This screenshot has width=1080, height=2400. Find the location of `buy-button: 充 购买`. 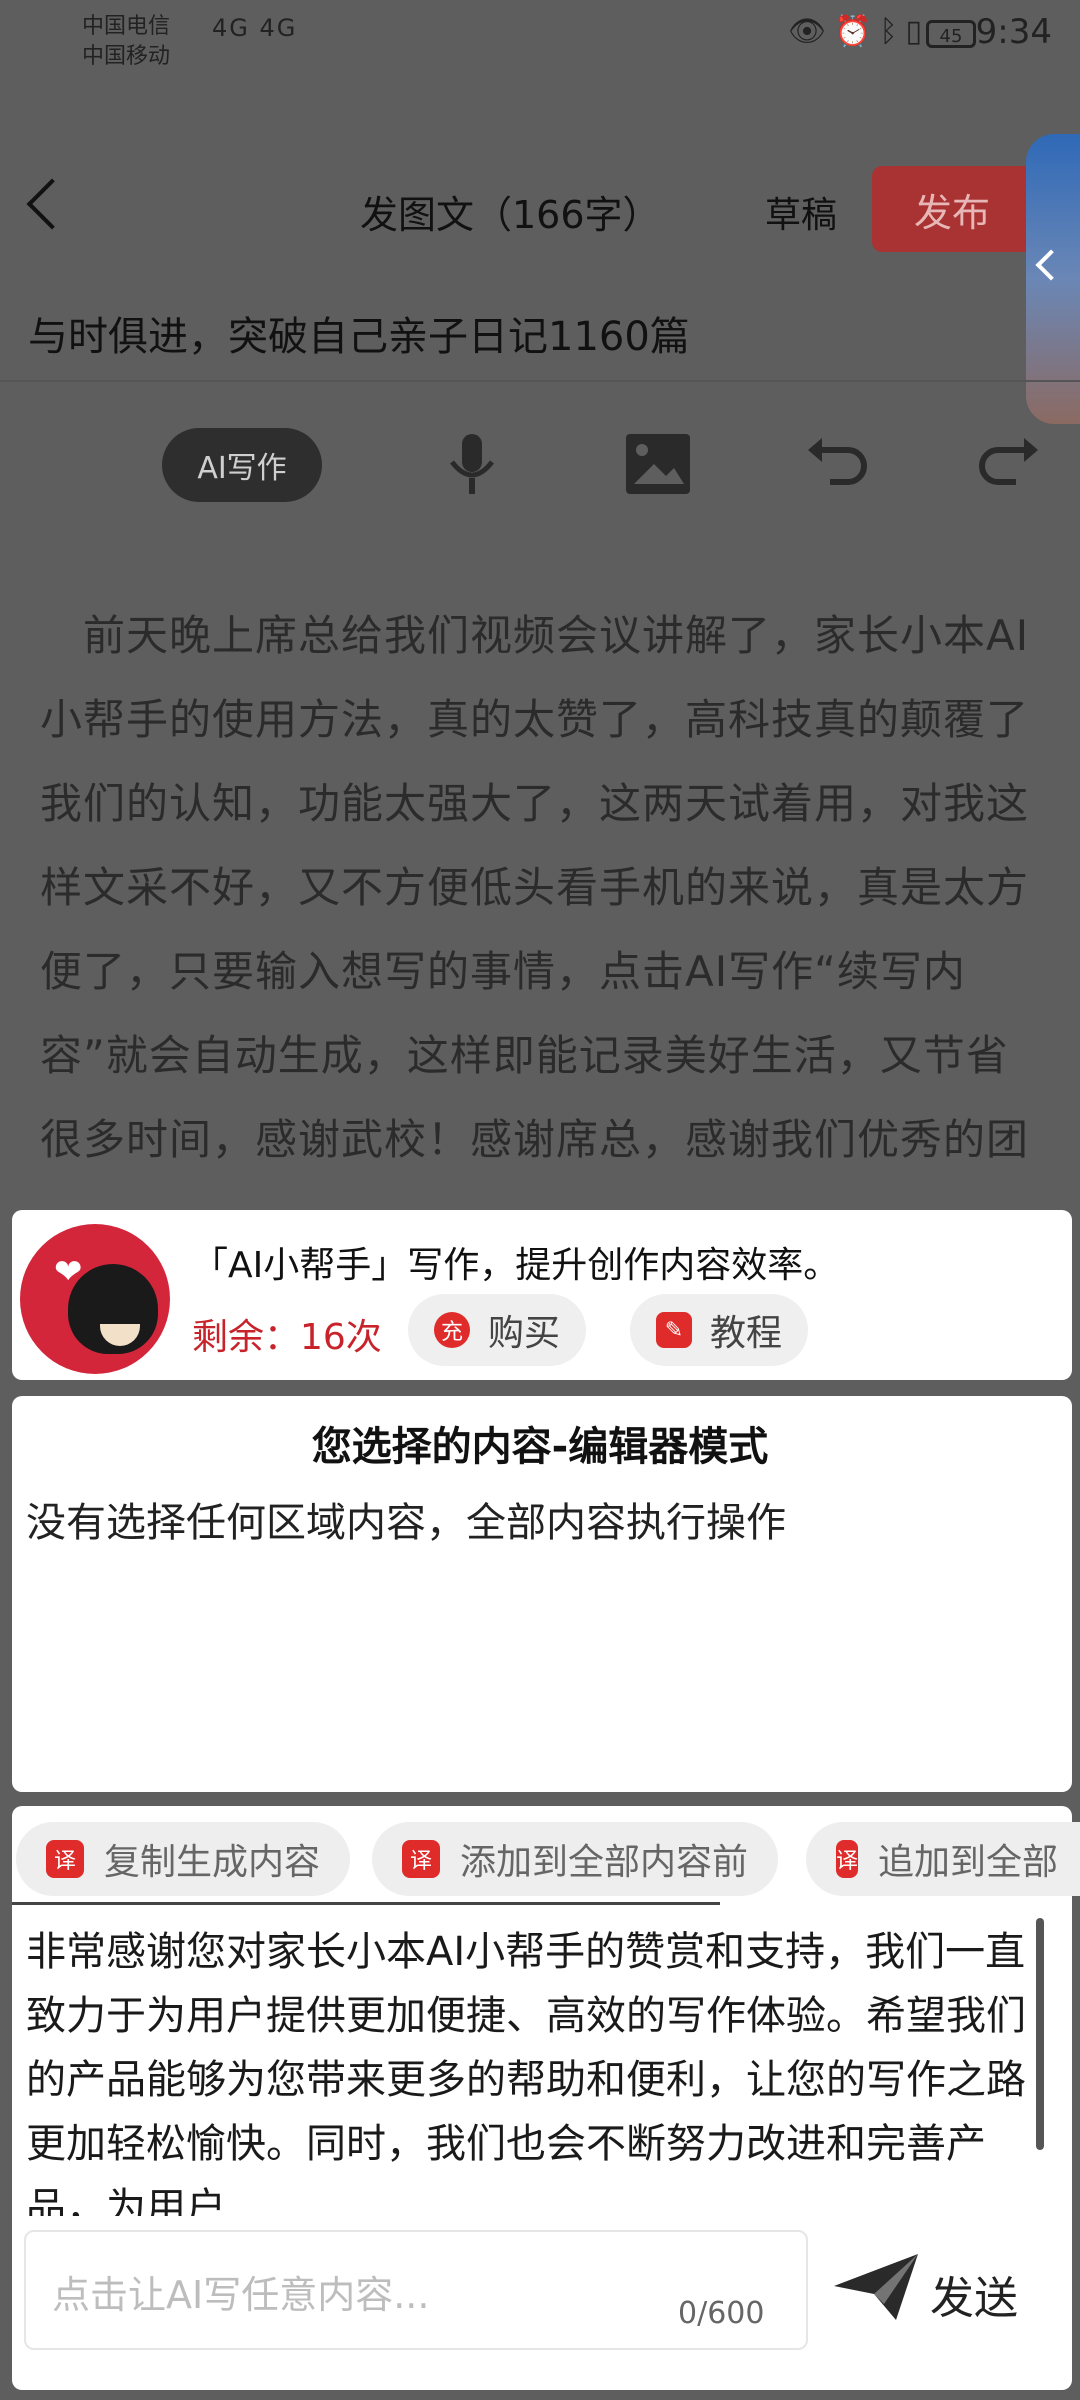

buy-button: 充 购买 is located at coordinates (497, 1330).